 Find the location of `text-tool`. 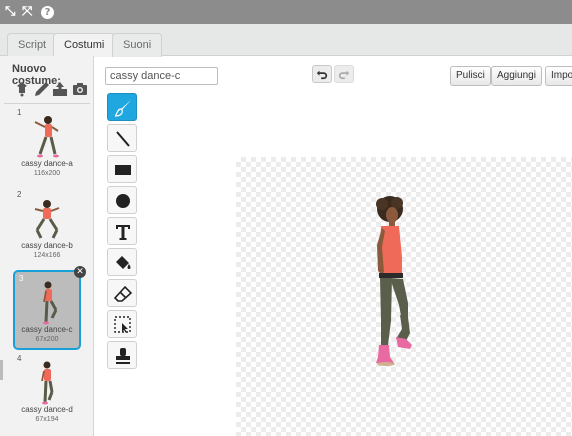

text-tool is located at coordinates (122, 231).